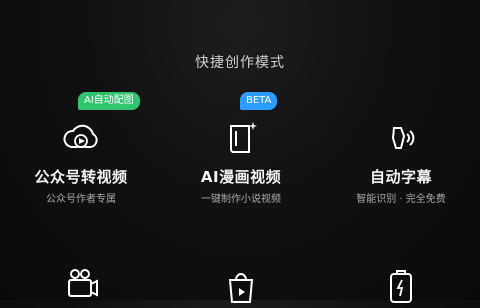 The width and height of the screenshot is (480, 308). Describe the element at coordinates (401, 286) in the screenshot. I see `battery-card-icon` at that location.